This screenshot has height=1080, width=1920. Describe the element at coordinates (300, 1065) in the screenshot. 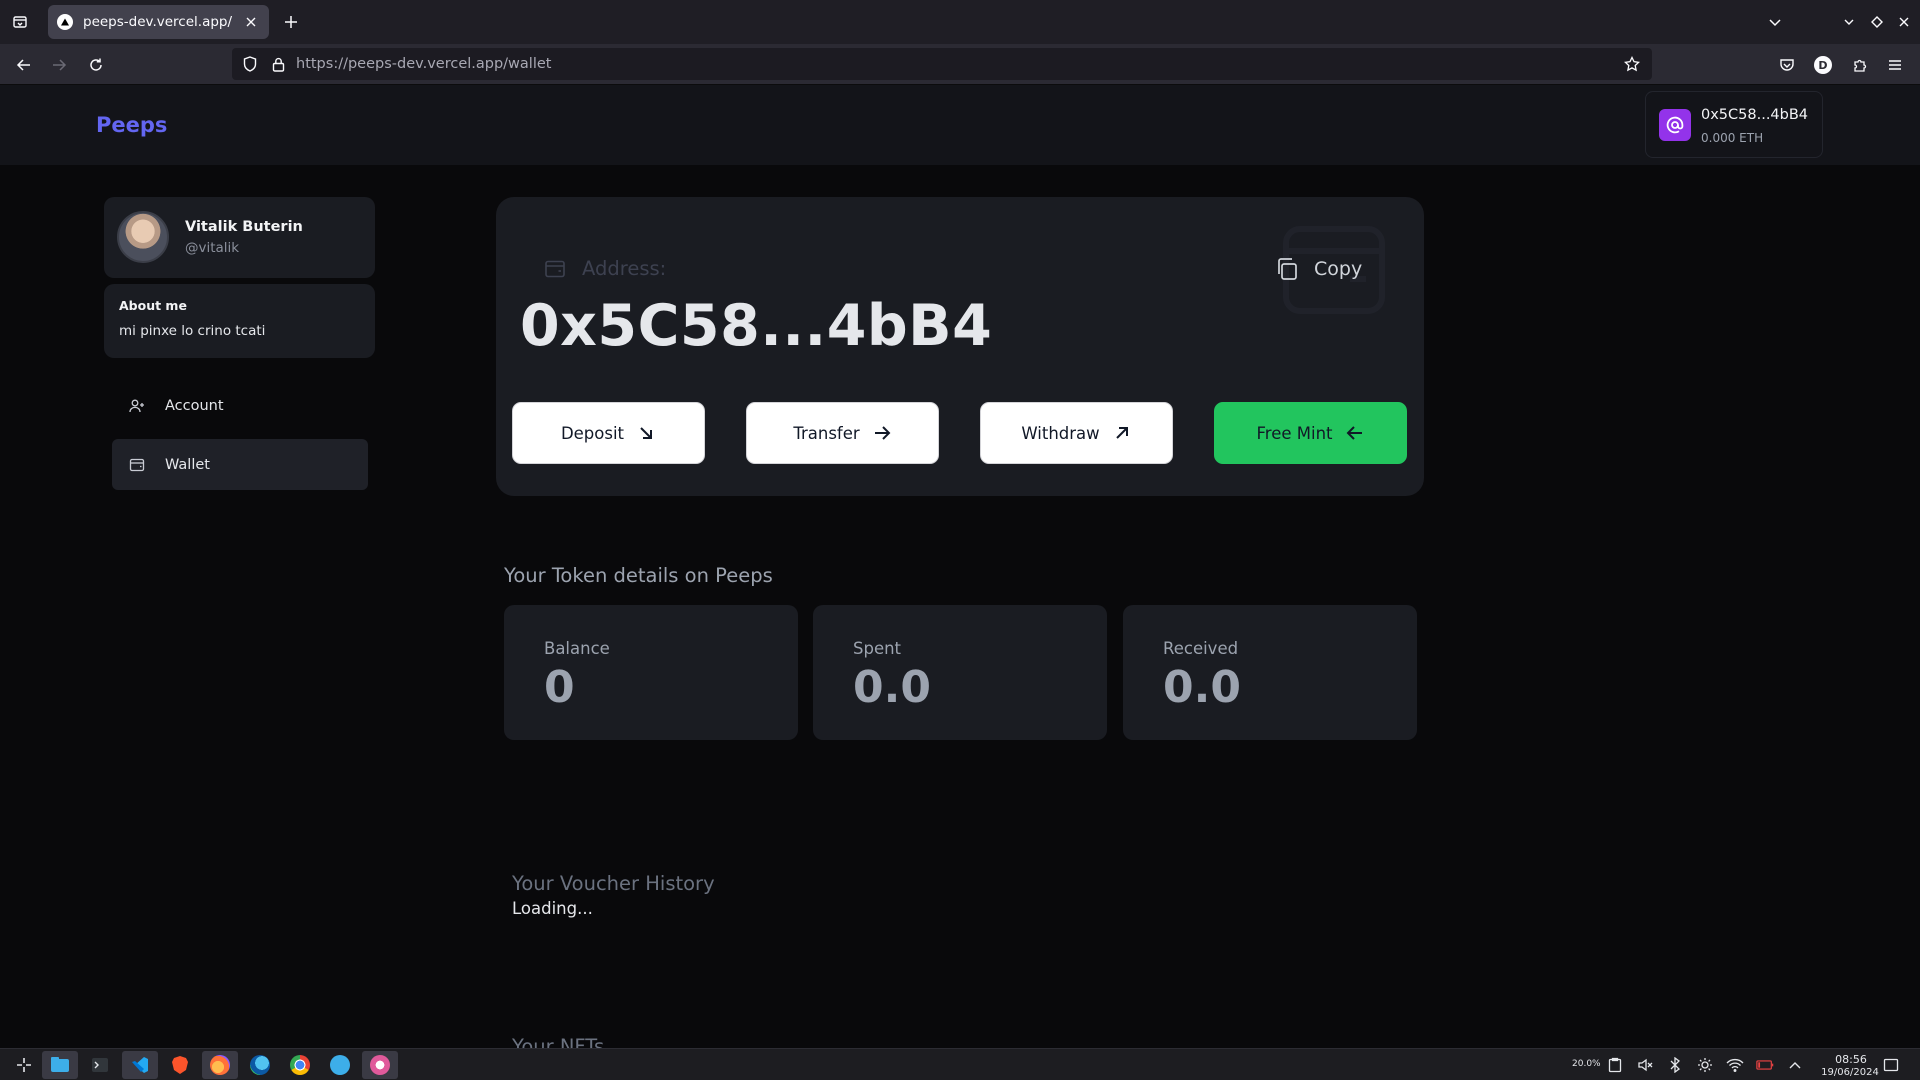

I see `chrome-app-icon` at that location.